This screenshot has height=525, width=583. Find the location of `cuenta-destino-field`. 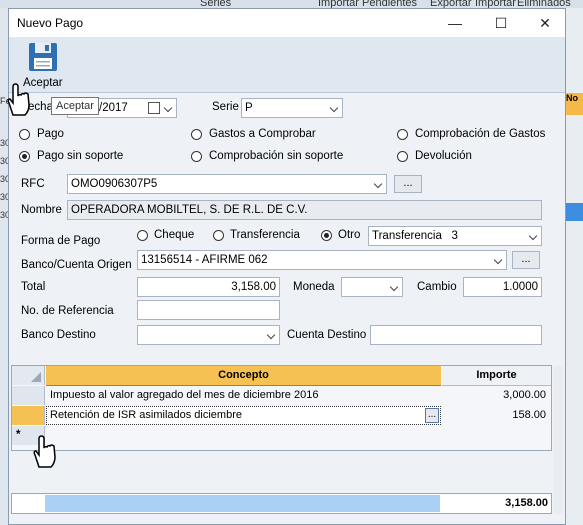

cuenta-destino-field is located at coordinates (456, 335).